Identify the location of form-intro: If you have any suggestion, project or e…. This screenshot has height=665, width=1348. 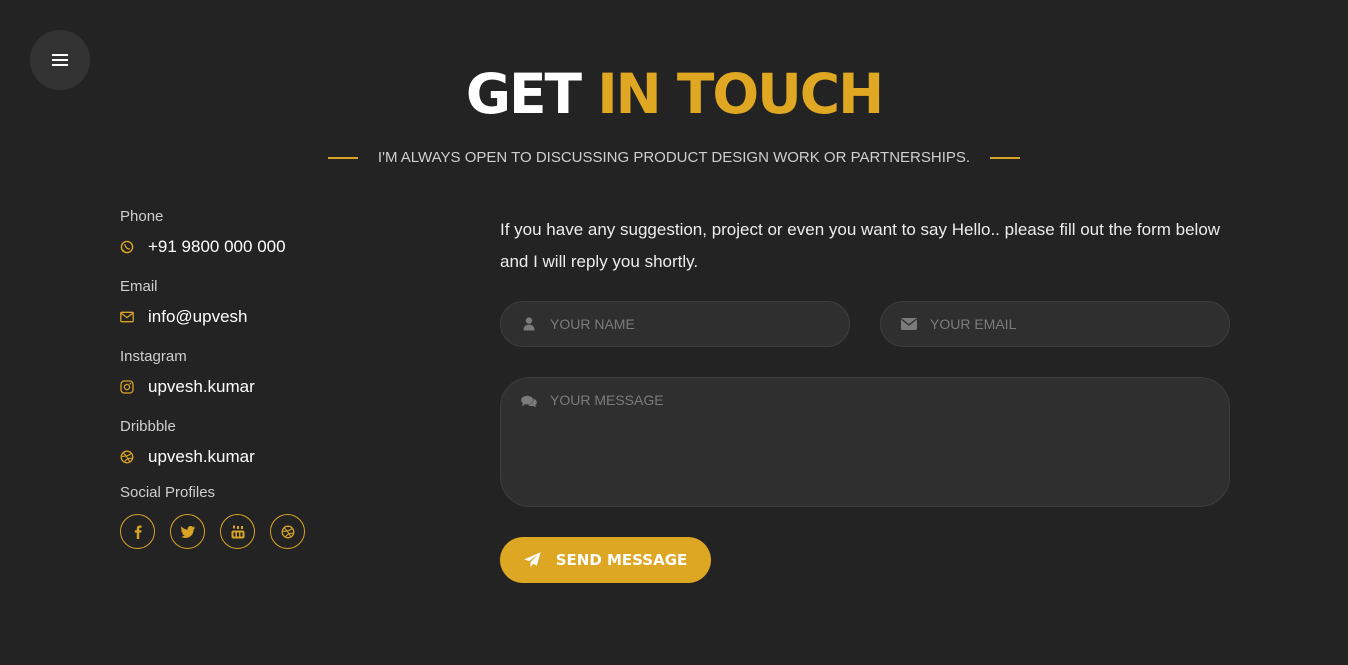
(860, 245).